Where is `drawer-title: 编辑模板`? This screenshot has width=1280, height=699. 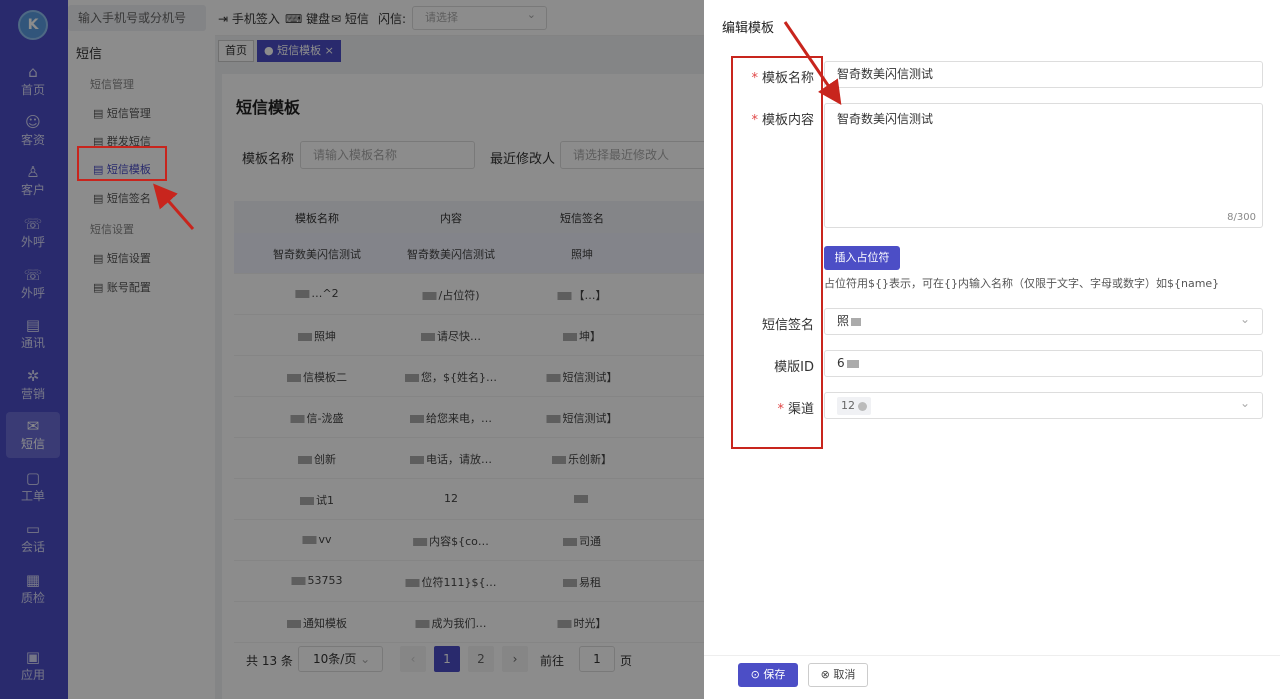 drawer-title: 编辑模板 is located at coordinates (748, 28).